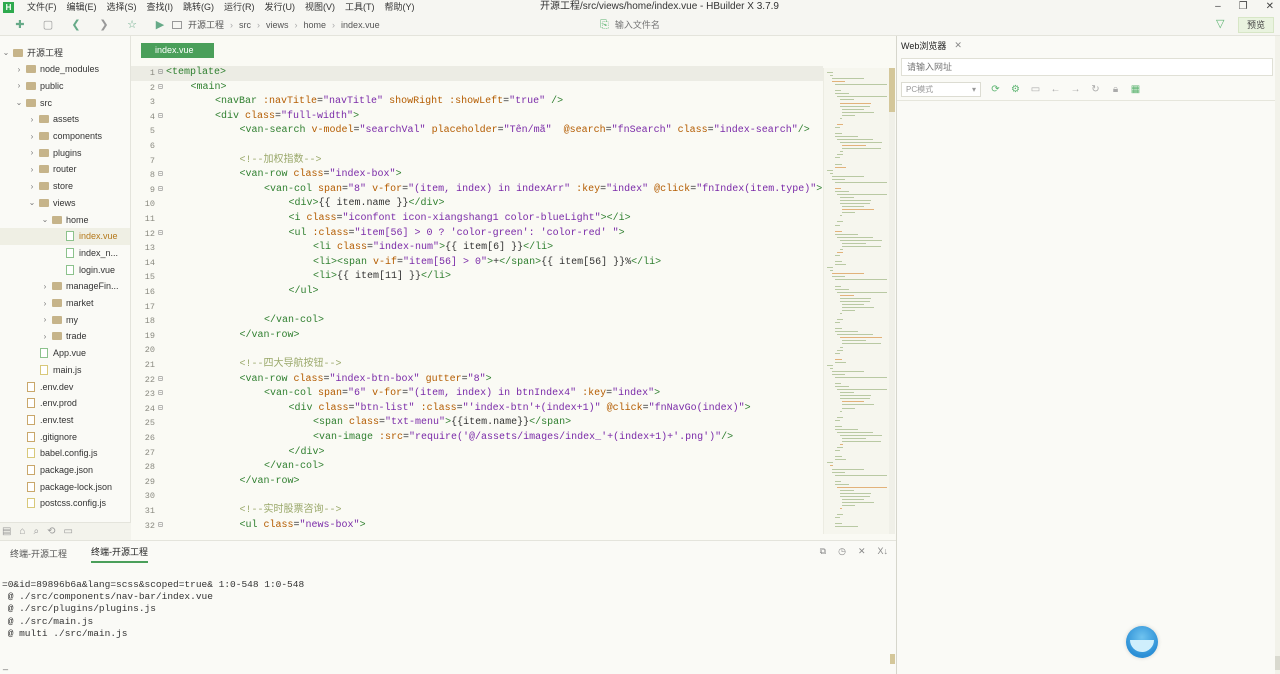 This screenshot has height=674, width=1280. Describe the element at coordinates (360, 7) in the screenshot. I see `menu-item: 工具(T)` at that location.